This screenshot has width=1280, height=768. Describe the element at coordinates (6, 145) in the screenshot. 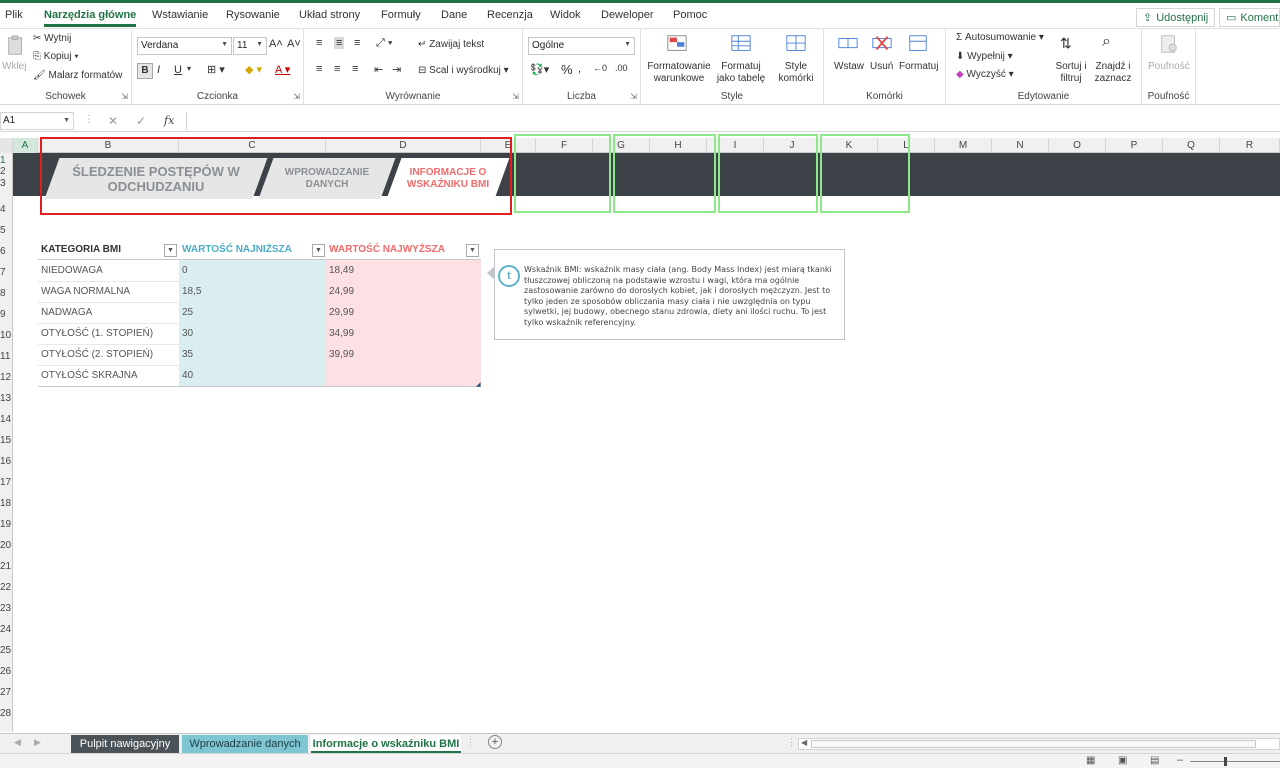

I see `select-all-corner` at that location.